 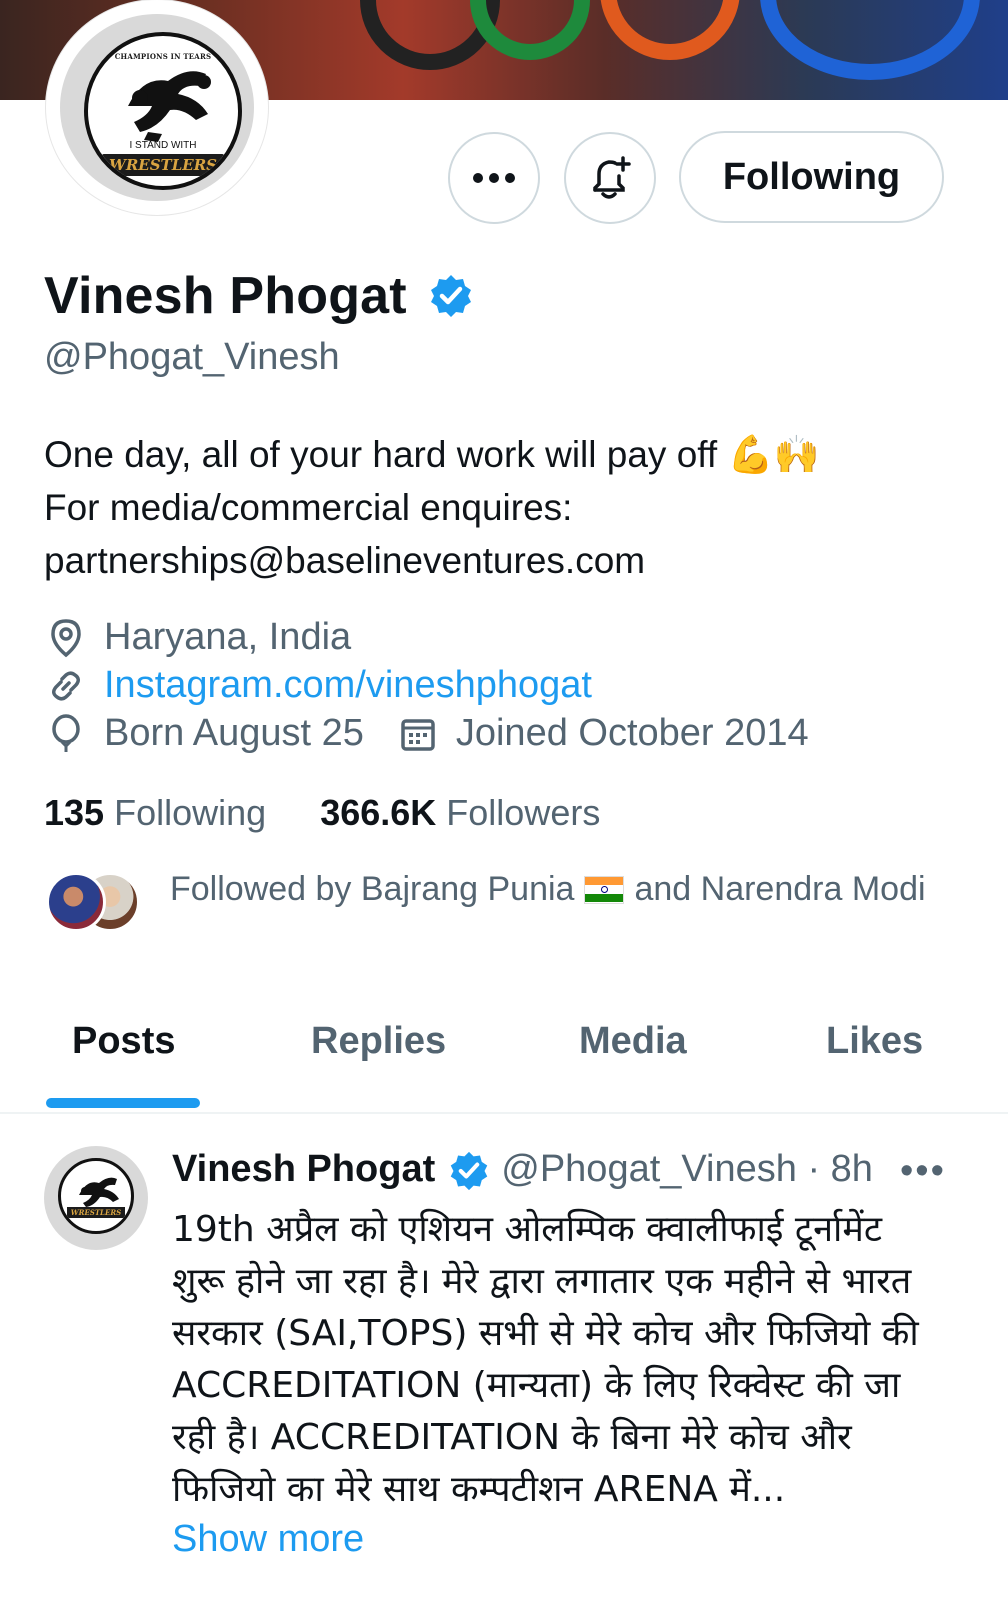 I want to click on profile-stats: 135 Following 366.6K Followers, so click(x=322, y=813).